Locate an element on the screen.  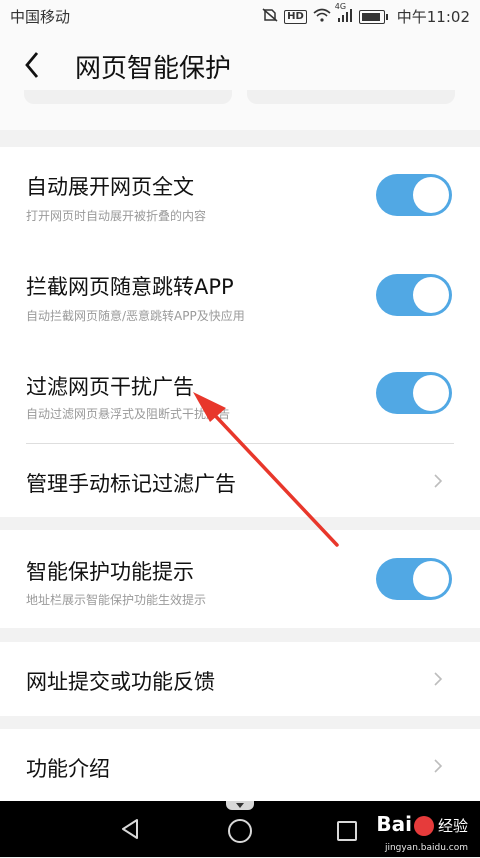
page-title: 网页智能保护 is located at coordinates (153, 69).